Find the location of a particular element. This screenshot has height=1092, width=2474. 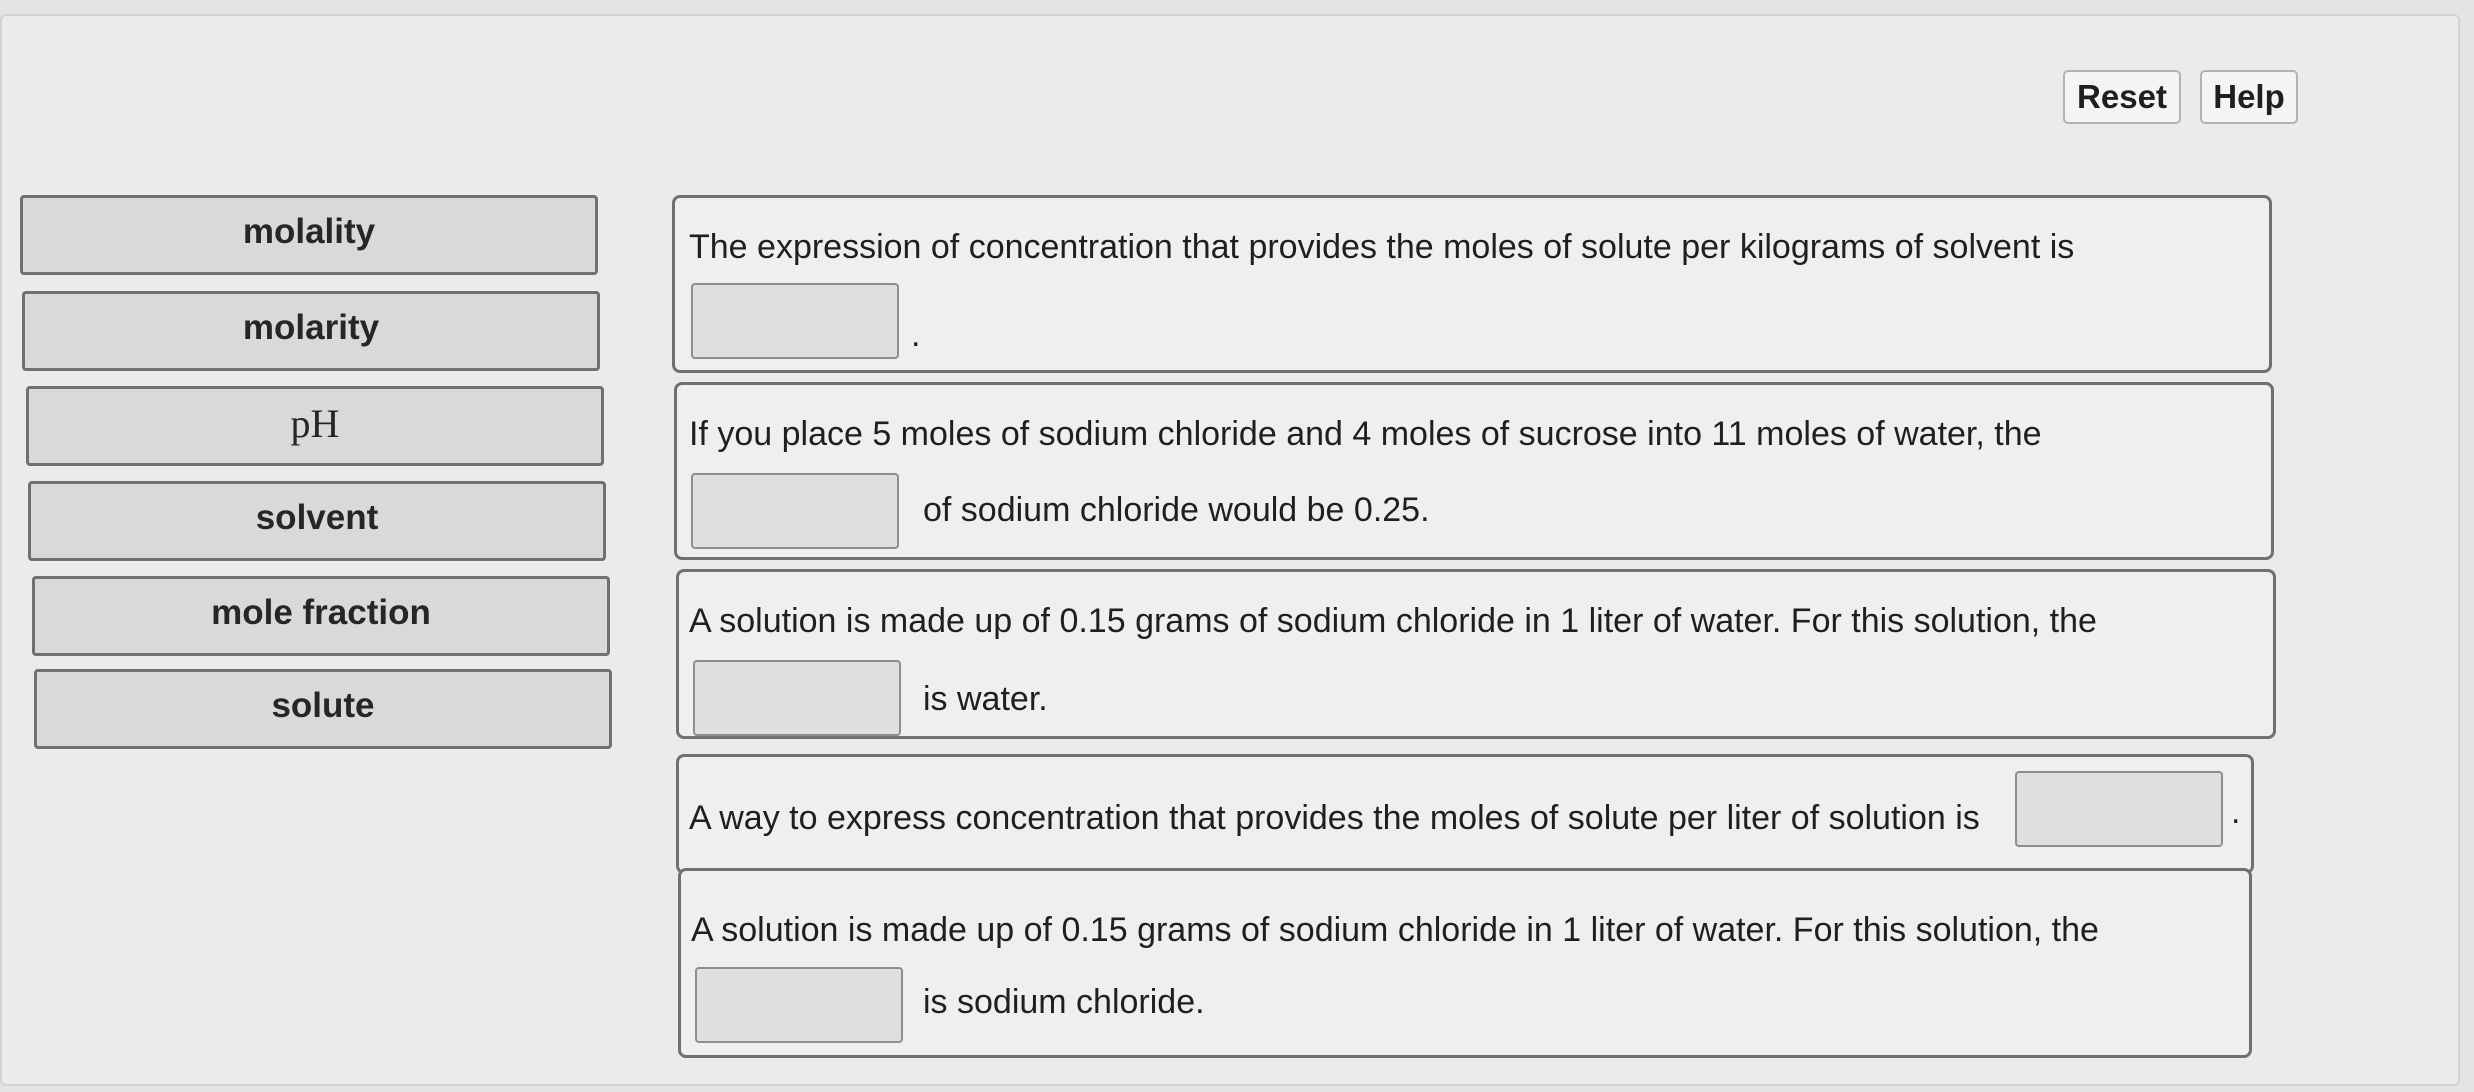

term-molarity: molarity is located at coordinates (311, 331).